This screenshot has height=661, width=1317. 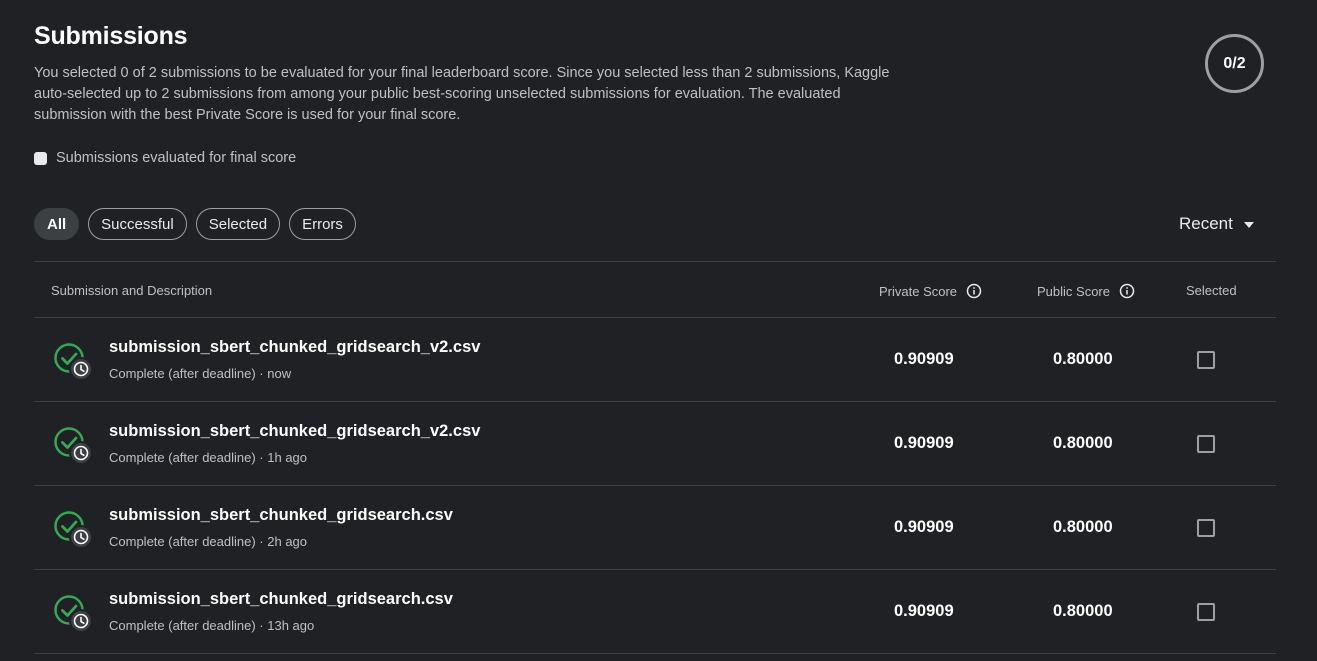 I want to click on submission-status: Complete (after deadline) · now, so click(x=200, y=373).